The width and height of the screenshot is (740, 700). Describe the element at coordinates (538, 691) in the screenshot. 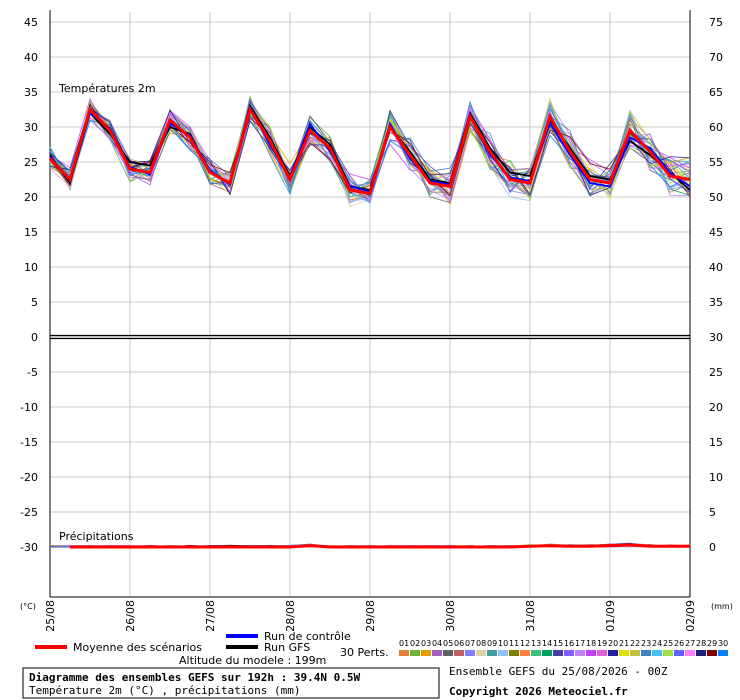

I see `copyright: Copyright 2026 Meteociel.fr` at that location.